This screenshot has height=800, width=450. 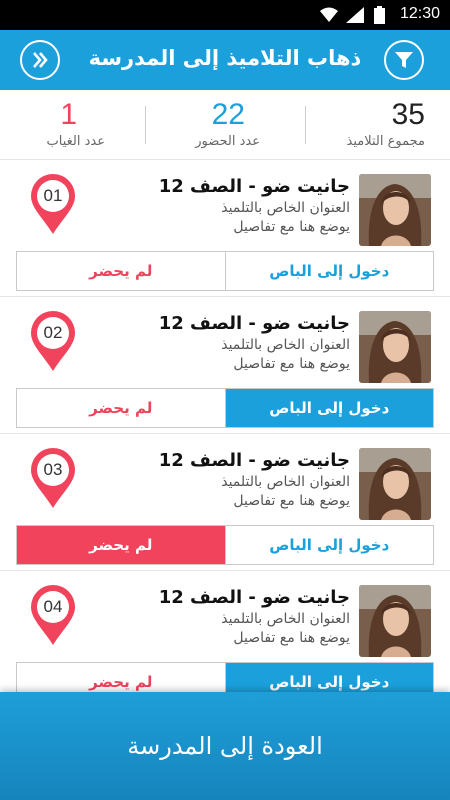 I want to click on pin-marker: 02, so click(x=53, y=341).